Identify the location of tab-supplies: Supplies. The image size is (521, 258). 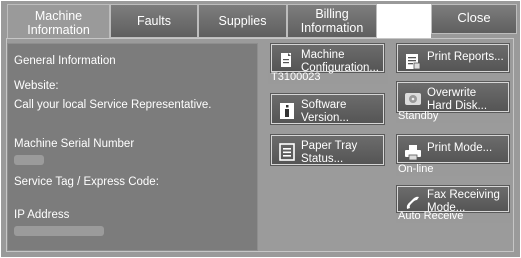
(242, 21).